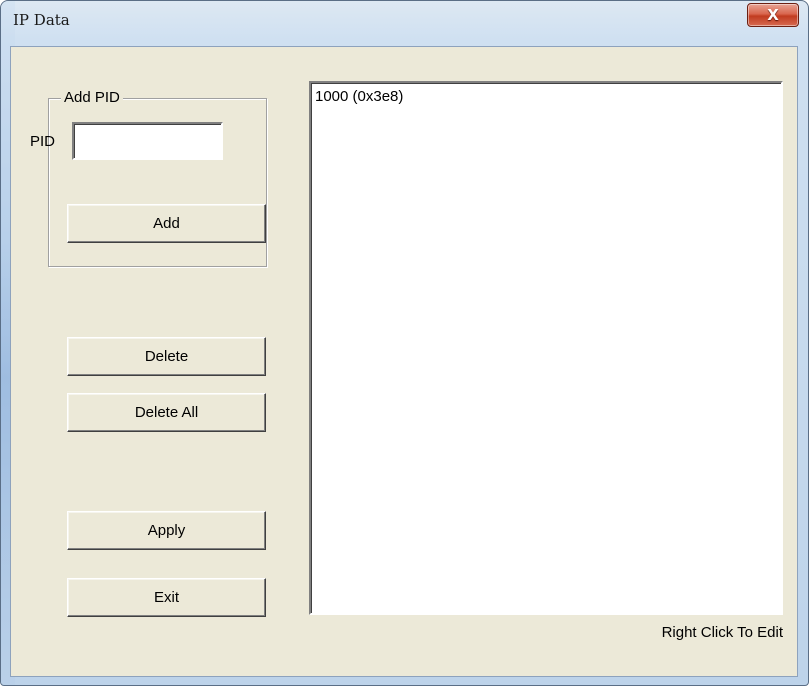 This screenshot has height=686, width=809. What do you see at coordinates (166, 412) in the screenshot?
I see `delete-all-button: Delete All` at bounding box center [166, 412].